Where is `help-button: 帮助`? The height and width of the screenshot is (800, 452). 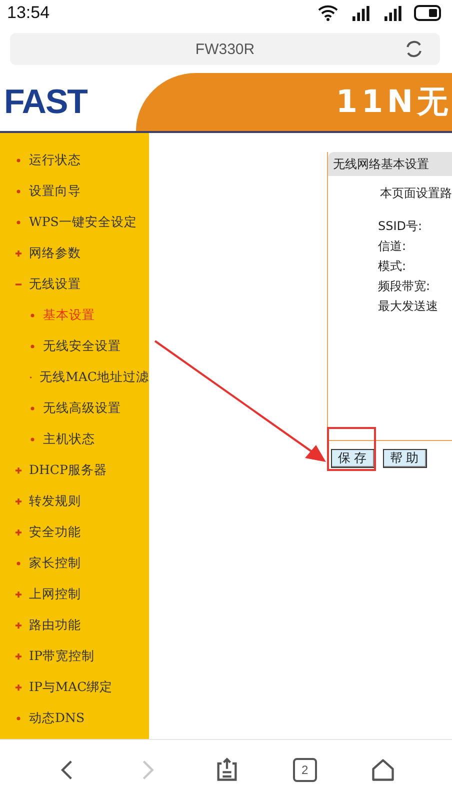 help-button: 帮助 is located at coordinates (405, 458).